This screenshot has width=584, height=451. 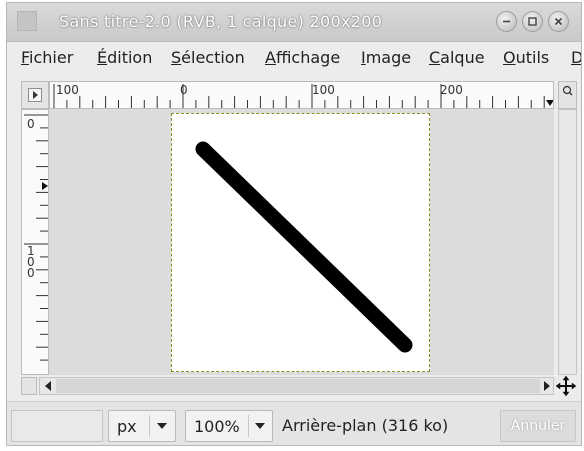 What do you see at coordinates (142, 426) in the screenshot?
I see `unit-selector: px` at bounding box center [142, 426].